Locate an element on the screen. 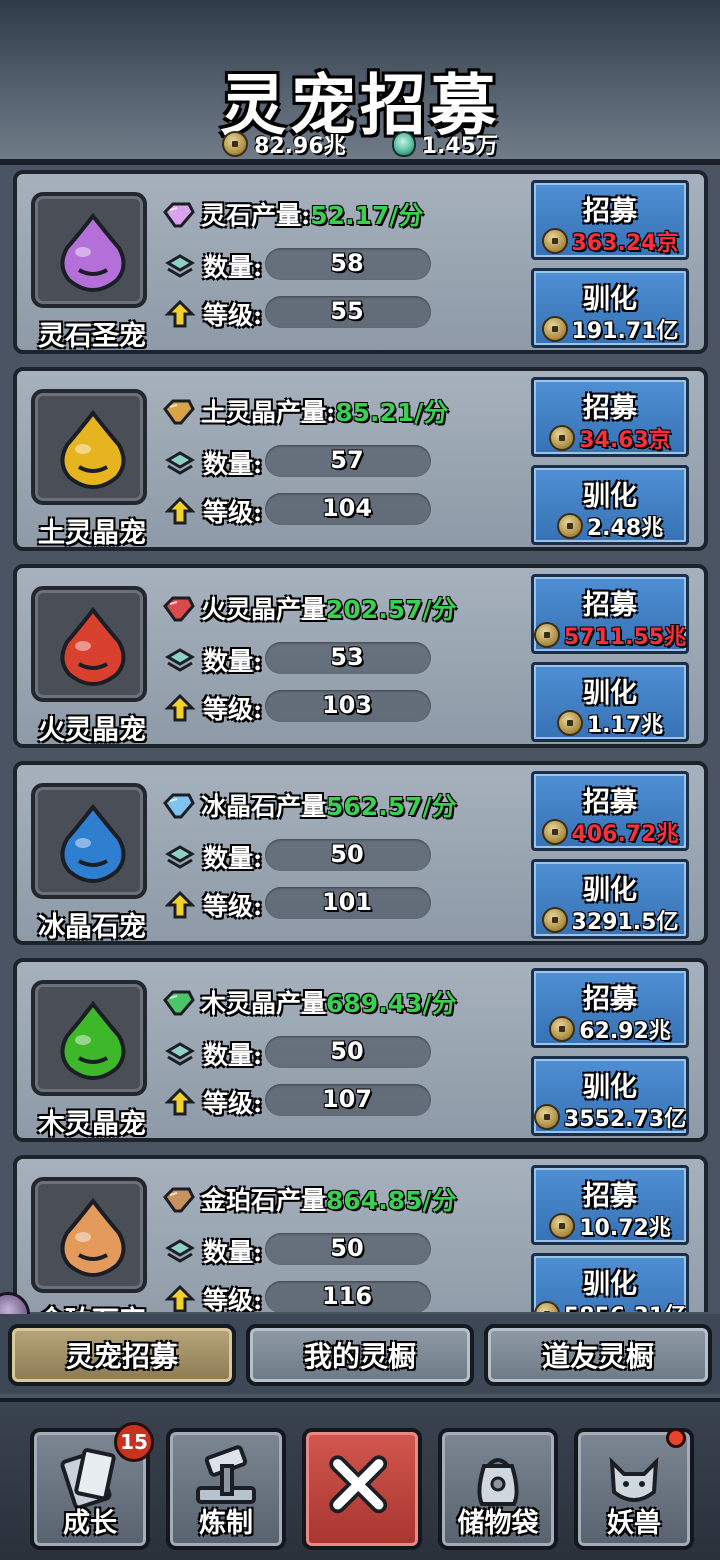 The image size is (720, 1560). spirit-amount: 1.45万 is located at coordinates (459, 146).